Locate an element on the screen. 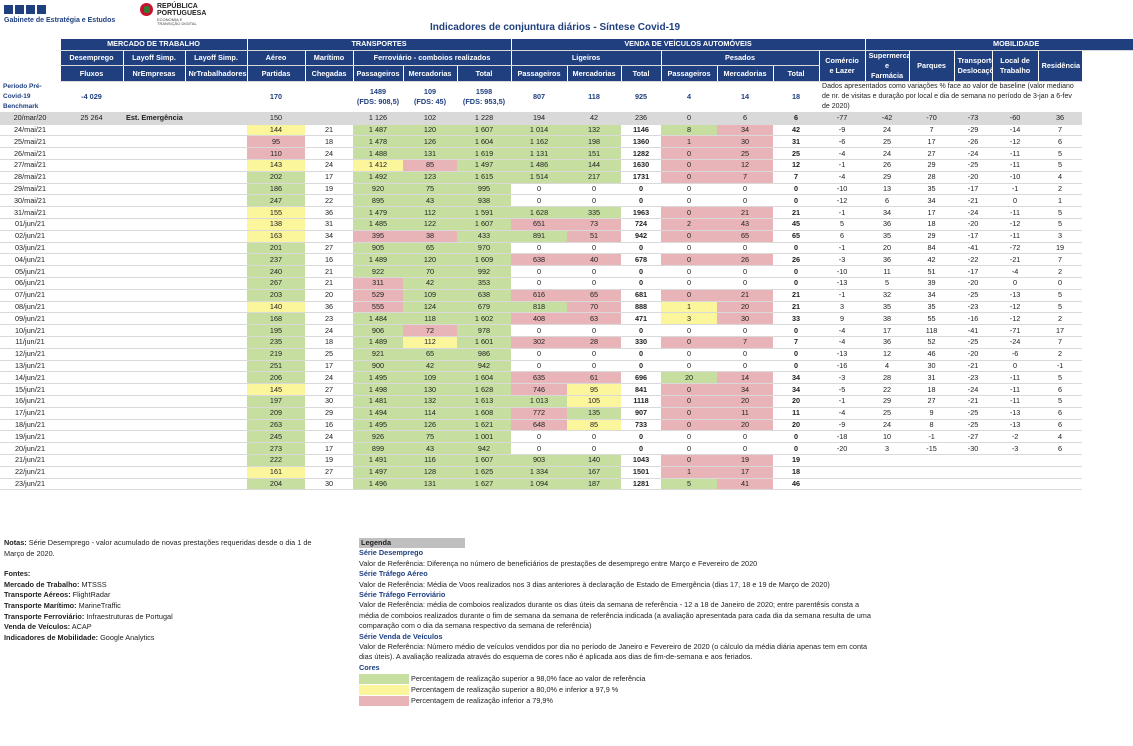  col-ferro-mercadorias: Mercadorias is located at coordinates (430, 73).